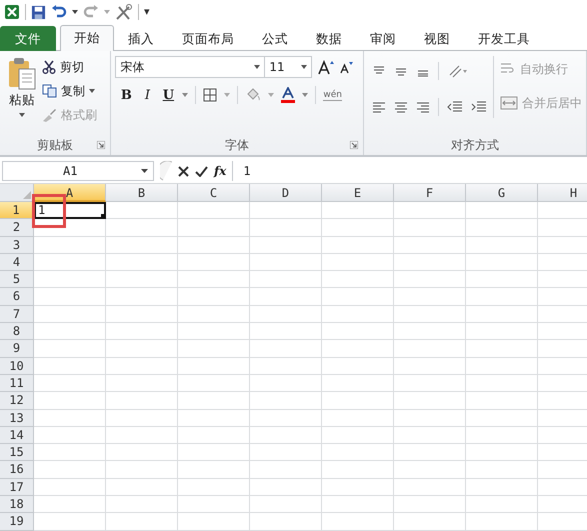  I want to click on row-header: 15, so click(17, 453).